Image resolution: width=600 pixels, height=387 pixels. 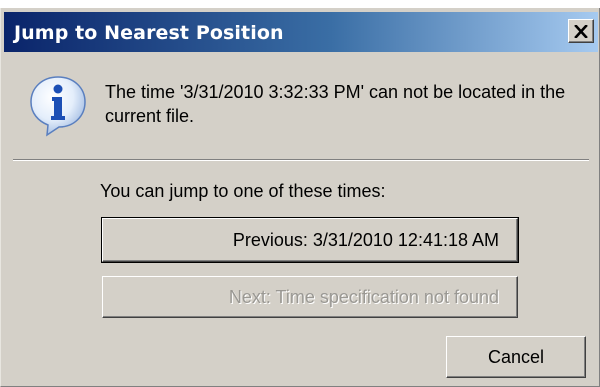 I want to click on cancel-button: Cancel, so click(x=516, y=357).